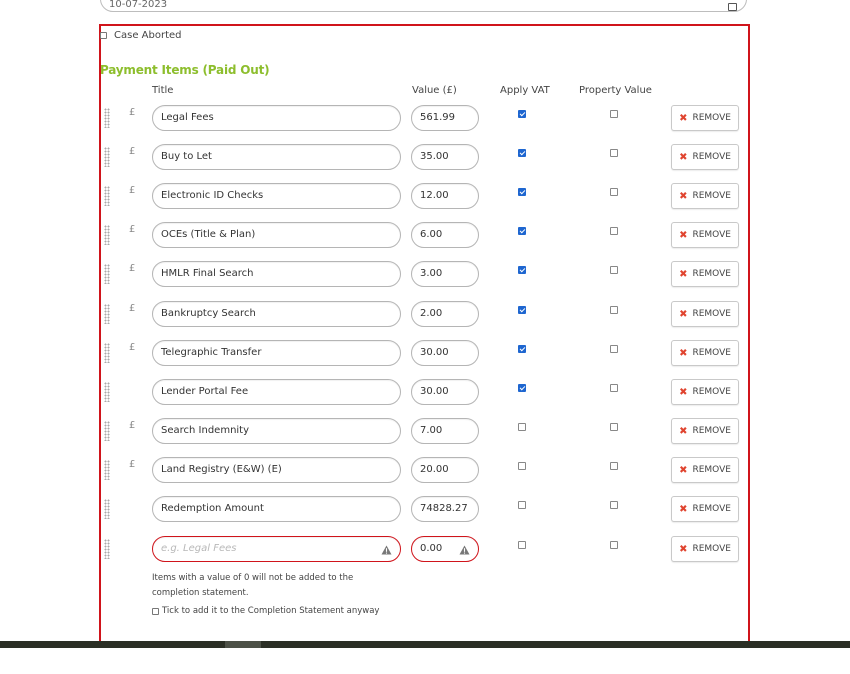 The image size is (850, 674). I want to click on include-anyway-checkbox, so click(155, 611).